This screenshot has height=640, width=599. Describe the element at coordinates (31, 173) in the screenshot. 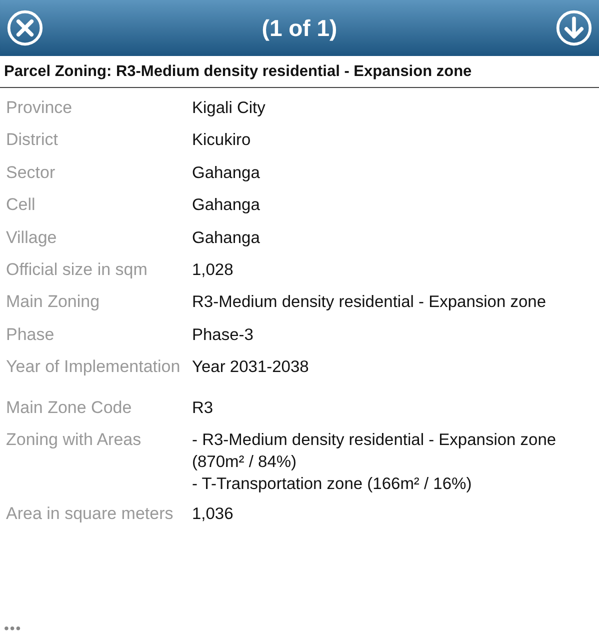

I see `field-label: Sector` at that location.